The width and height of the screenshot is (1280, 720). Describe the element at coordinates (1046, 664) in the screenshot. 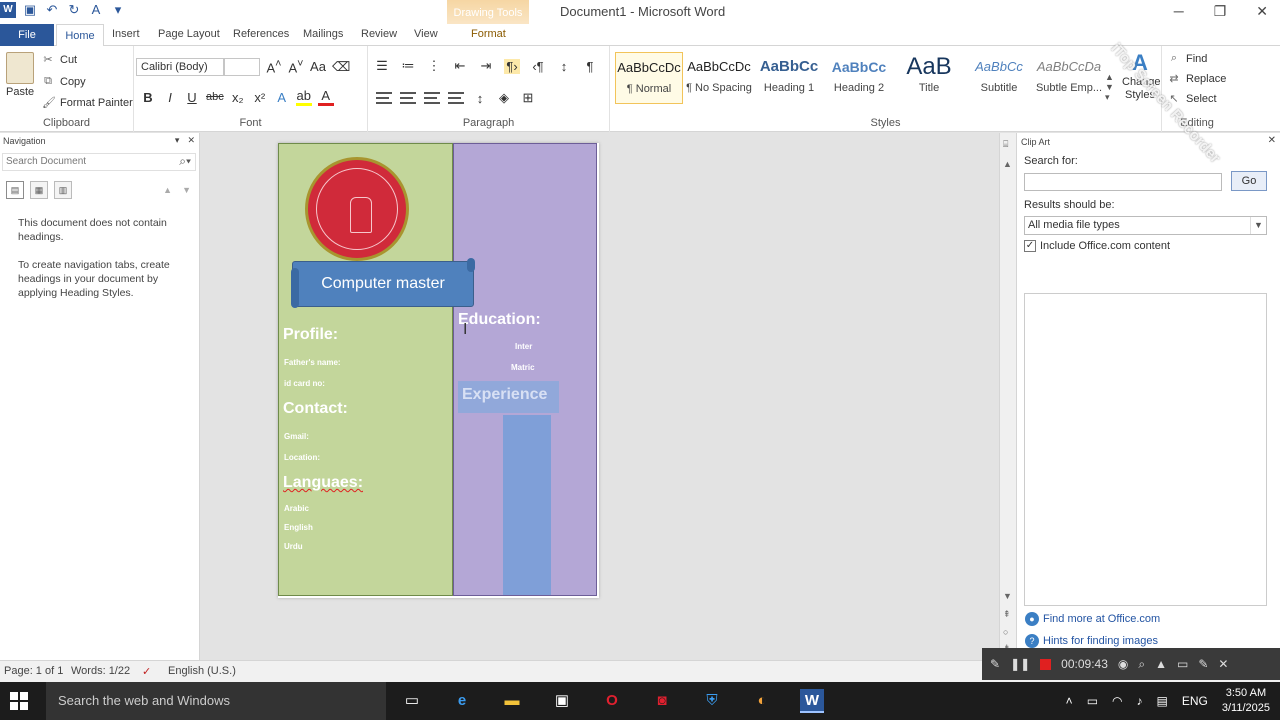

I see `stop-icon` at that location.